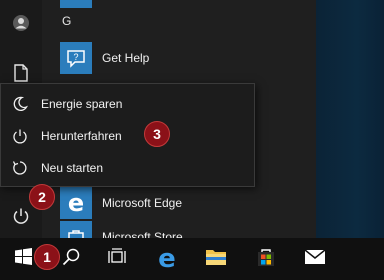 This screenshot has height=280, width=384. I want to click on menu-item-label: Neu starten, so click(72, 168).